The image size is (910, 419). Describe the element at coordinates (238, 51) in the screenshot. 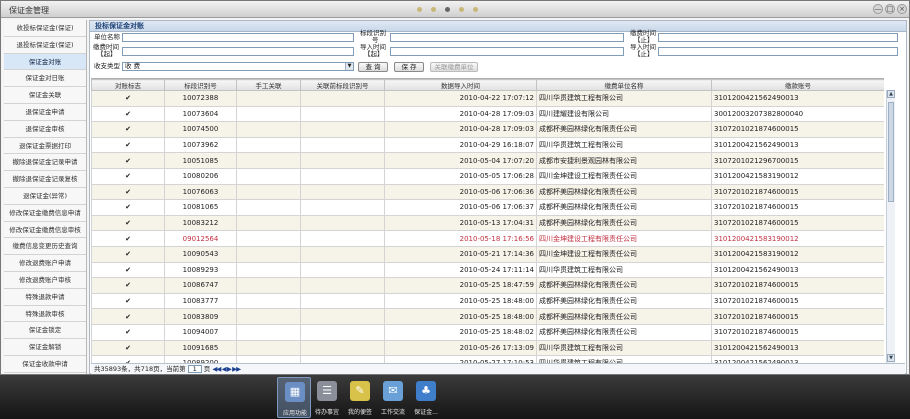

I see `pay-time-from-input` at that location.